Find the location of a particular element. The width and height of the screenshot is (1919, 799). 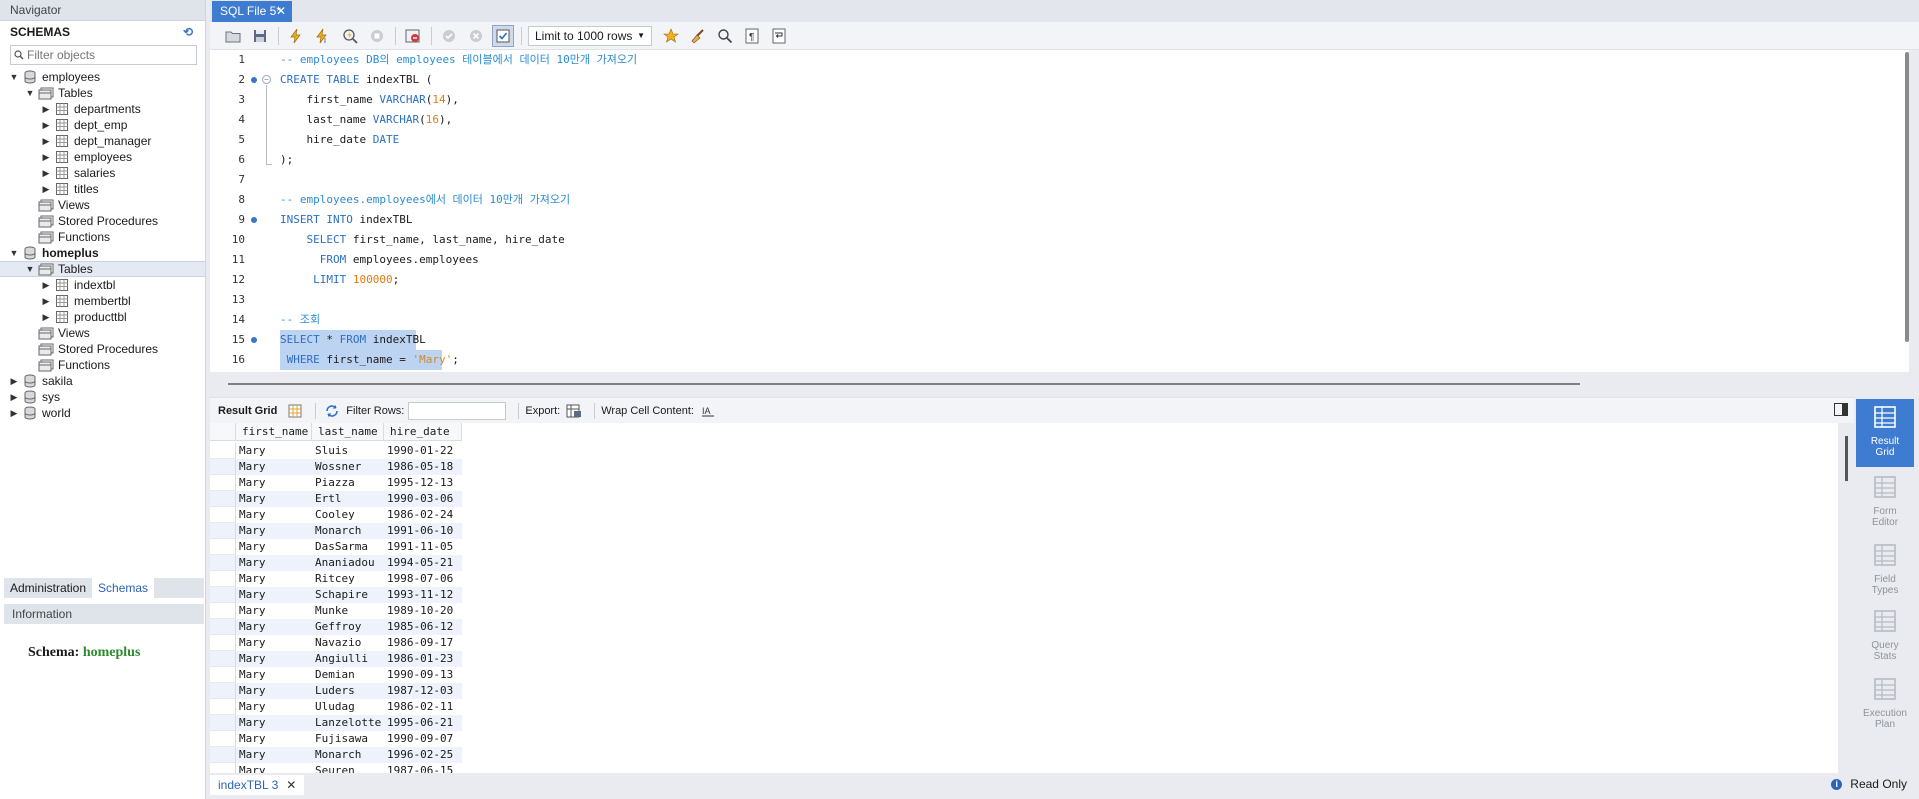

result-tab: indexTBL 3 ✕ is located at coordinates (257, 785).